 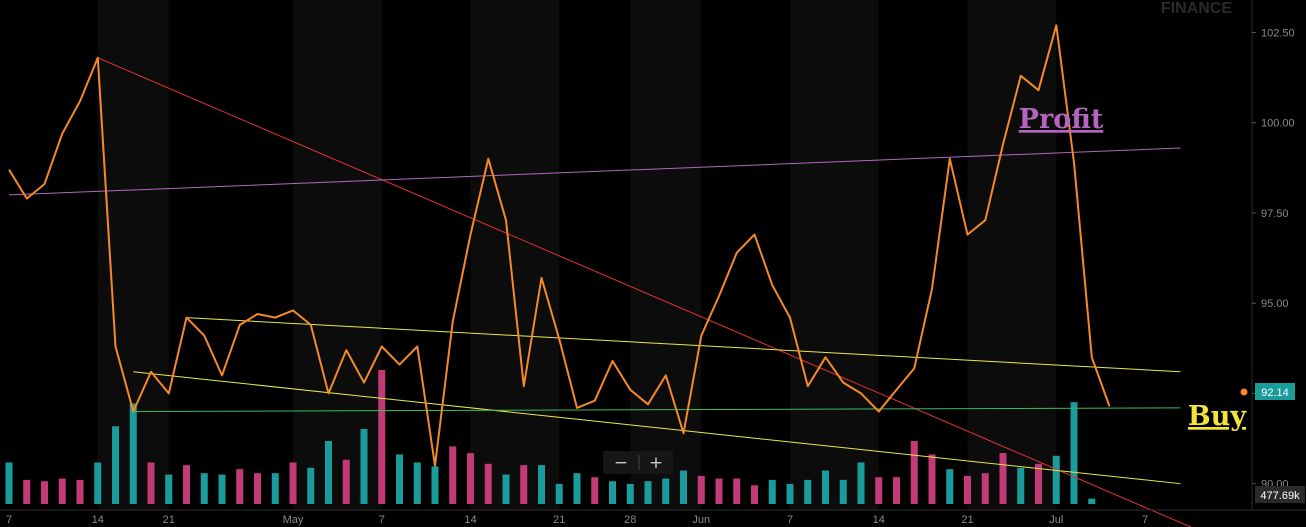 What do you see at coordinates (1278, 124) in the screenshot?
I see `y-tick-label: 100.00` at bounding box center [1278, 124].